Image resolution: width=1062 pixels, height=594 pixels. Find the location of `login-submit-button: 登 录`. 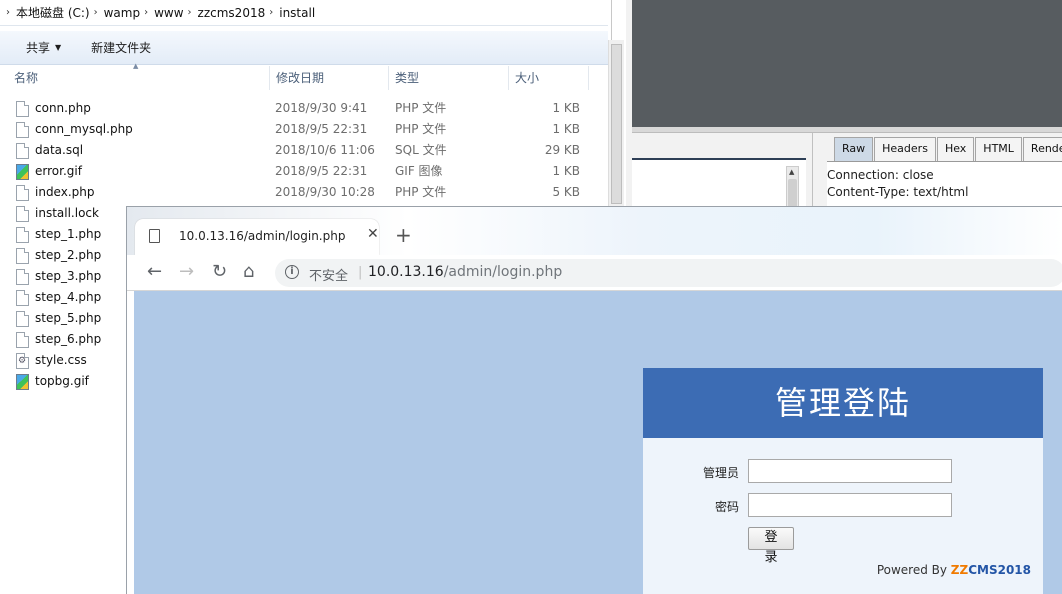

login-submit-button: 登 录 is located at coordinates (771, 546).